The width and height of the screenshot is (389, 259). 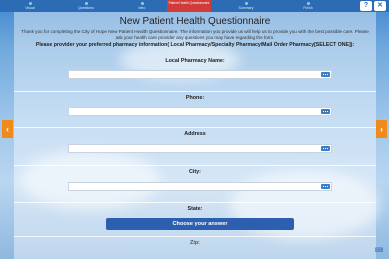 What do you see at coordinates (189, 3) in the screenshot?
I see `step-label: Patient Health Questionnaire` at bounding box center [189, 3].